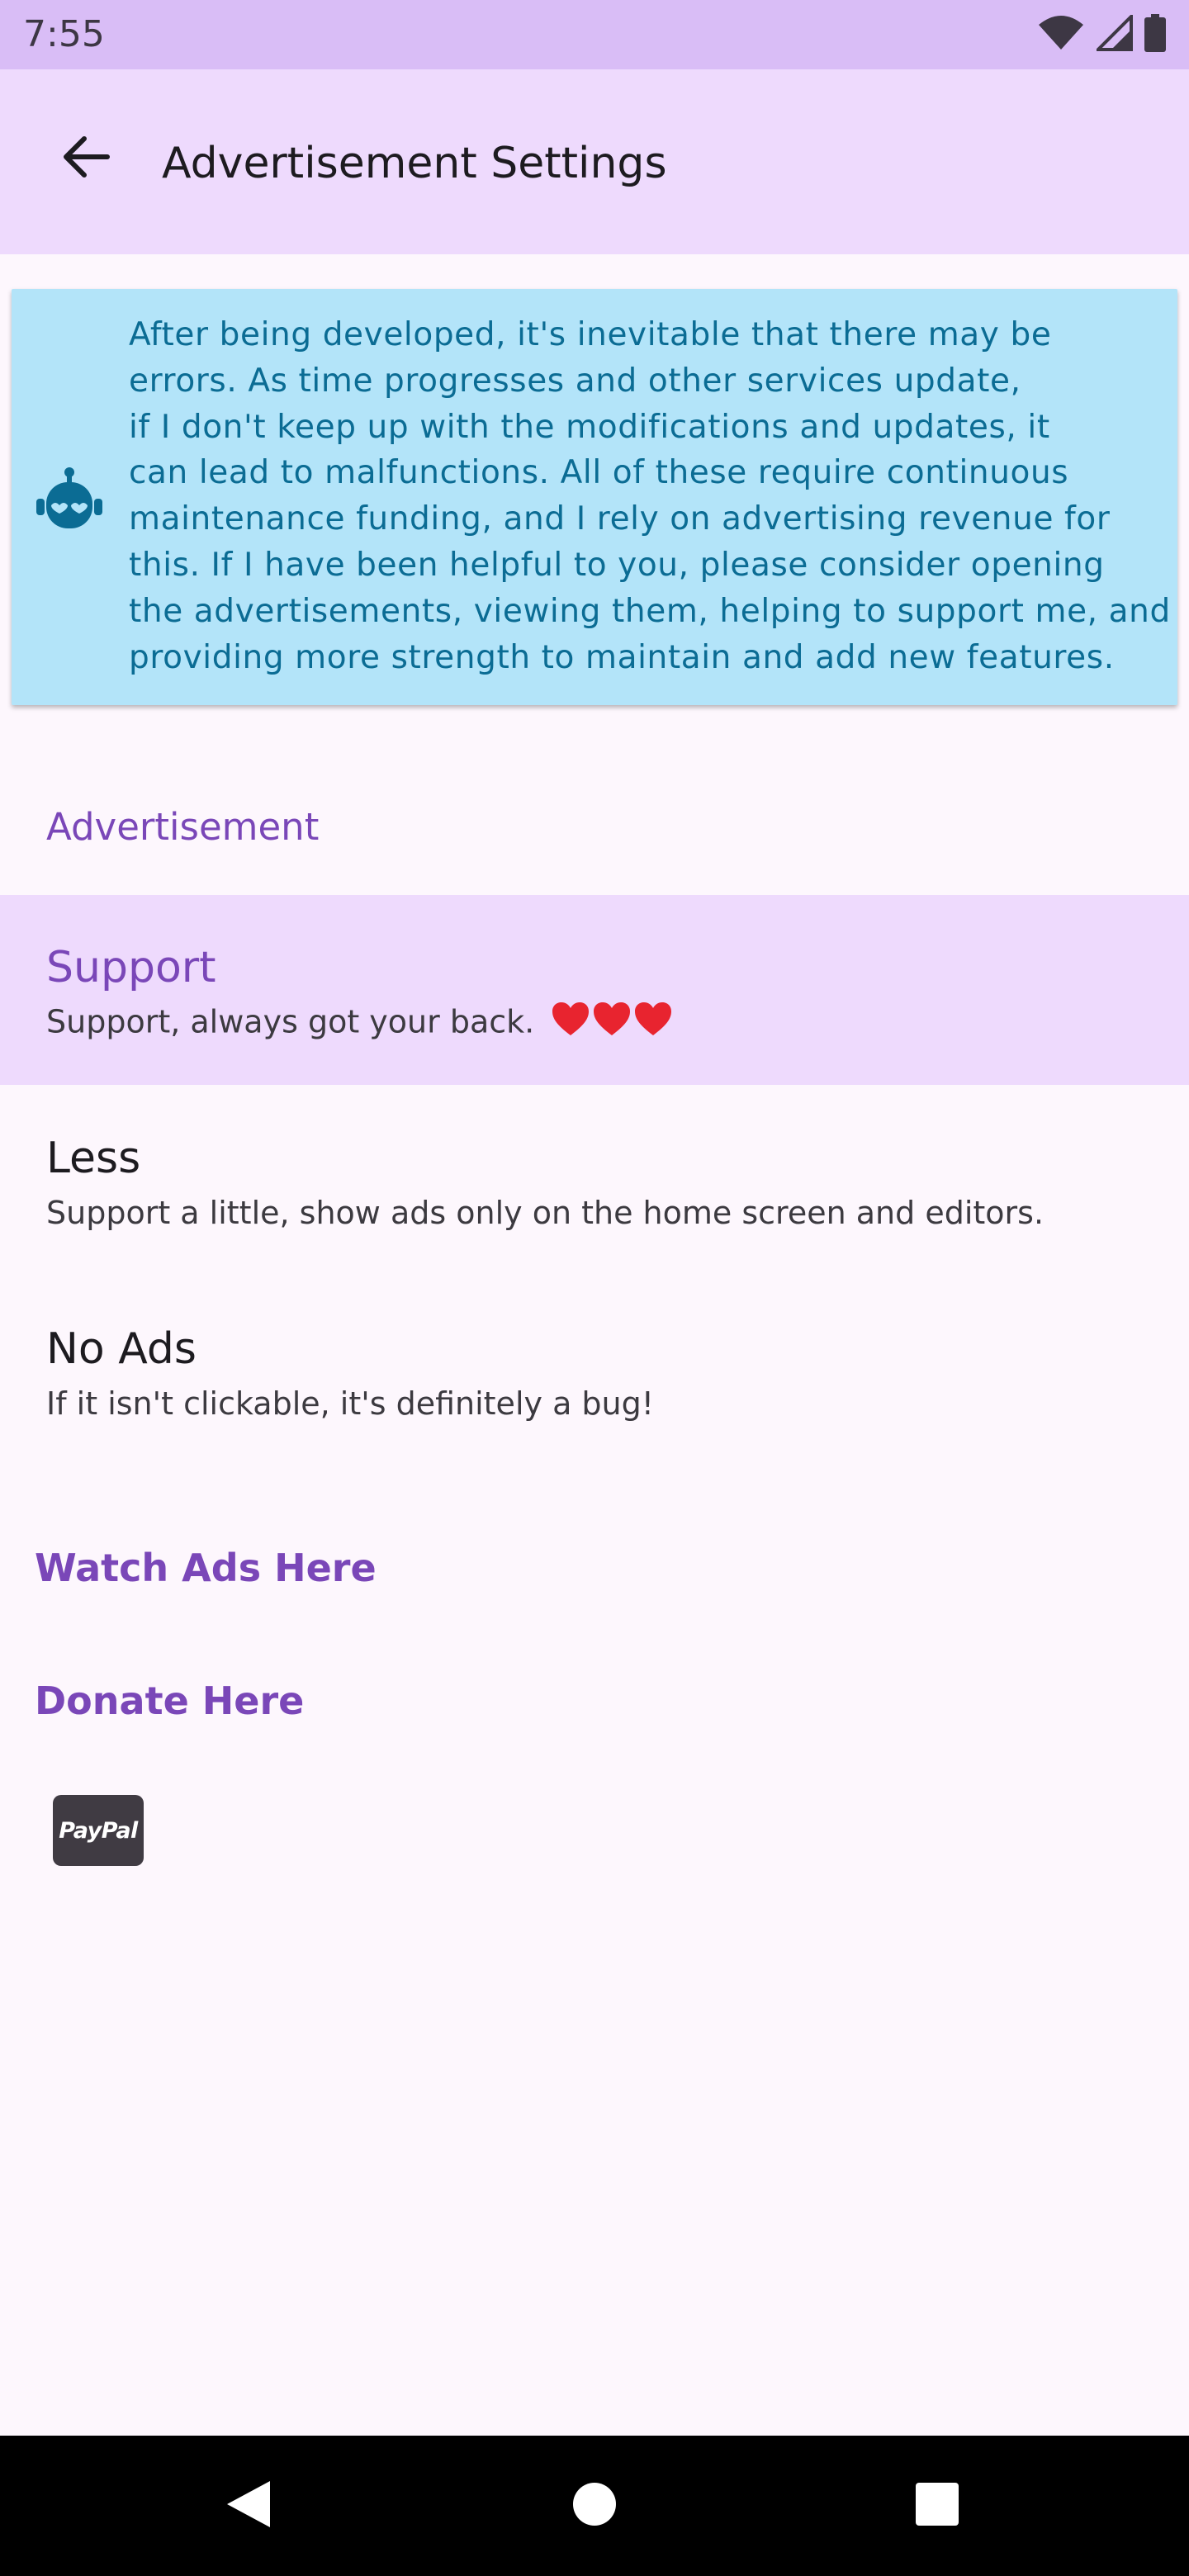  What do you see at coordinates (414, 163) in the screenshot?
I see `page-title: Advertisement Settings` at bounding box center [414, 163].